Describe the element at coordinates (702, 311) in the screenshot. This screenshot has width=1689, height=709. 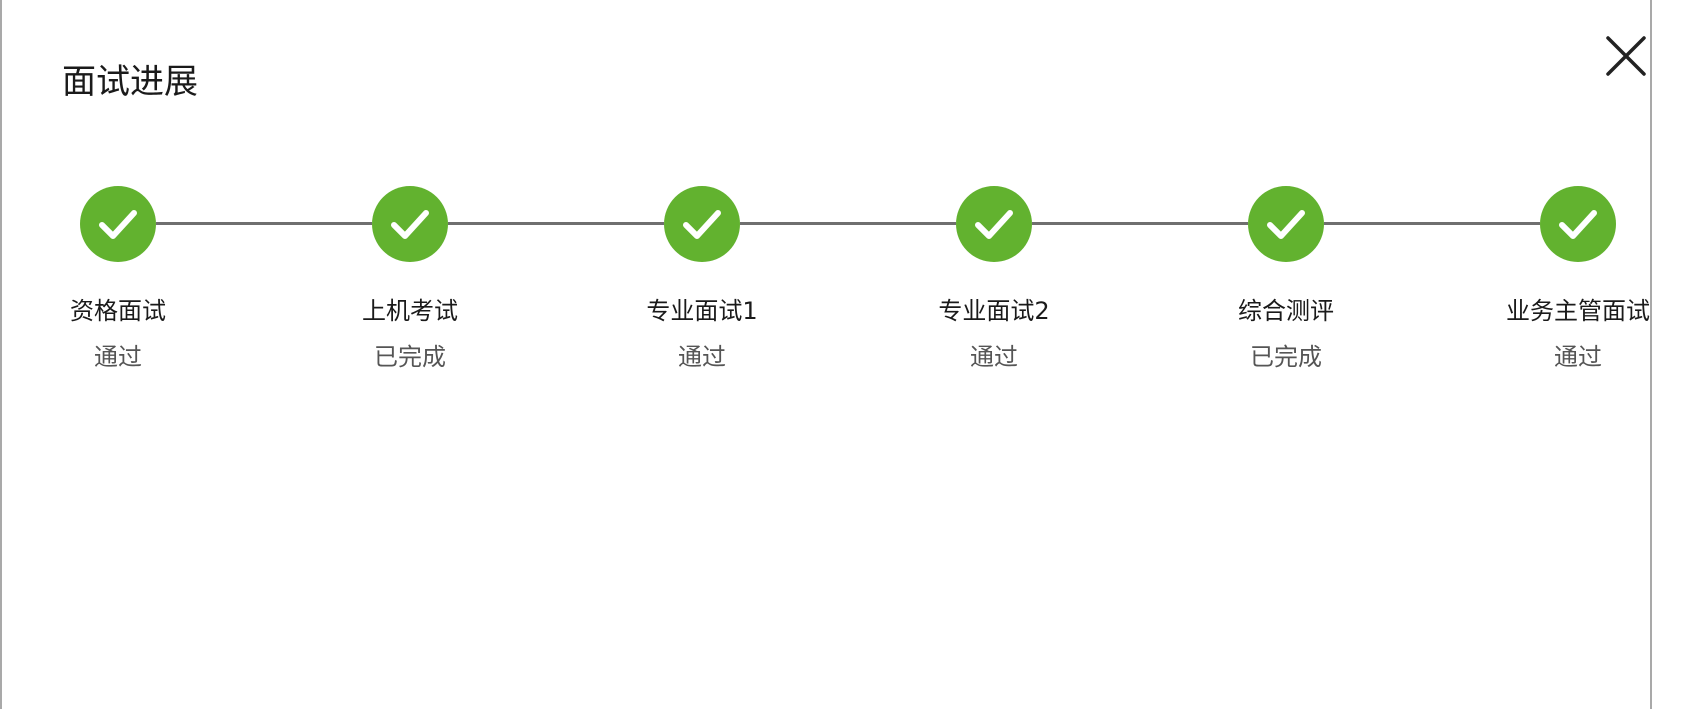
I see `step-name: 专业面试1` at that location.